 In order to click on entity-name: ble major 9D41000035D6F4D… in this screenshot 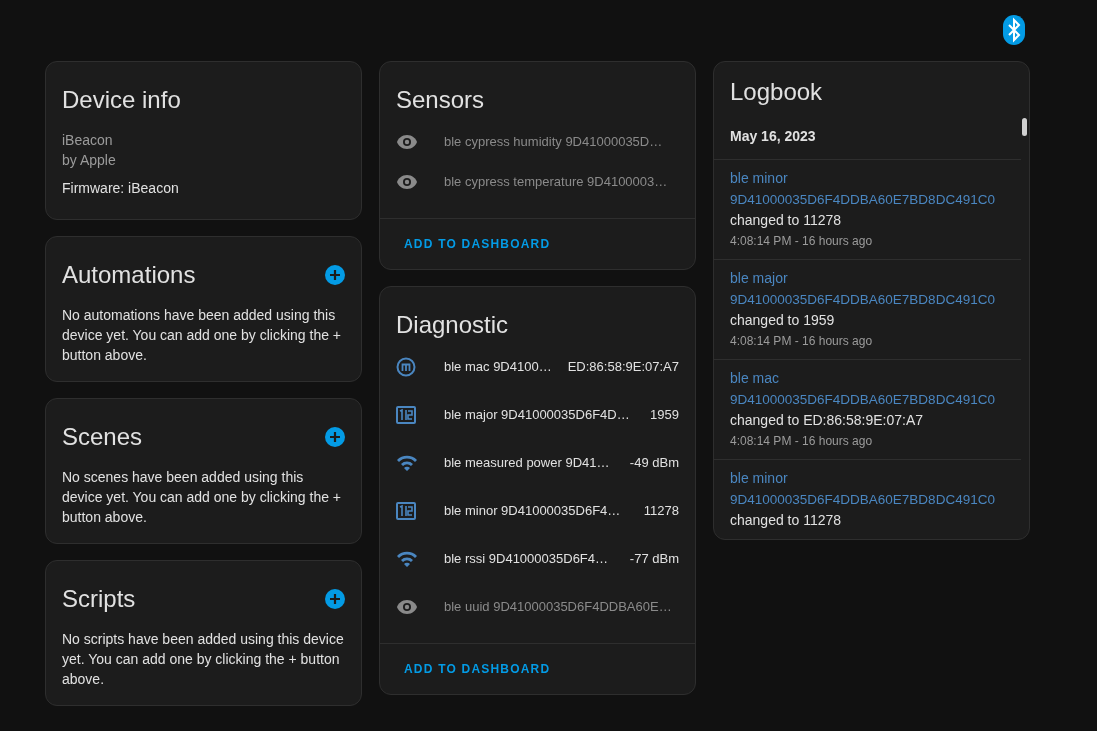, I will do `click(543, 415)`.